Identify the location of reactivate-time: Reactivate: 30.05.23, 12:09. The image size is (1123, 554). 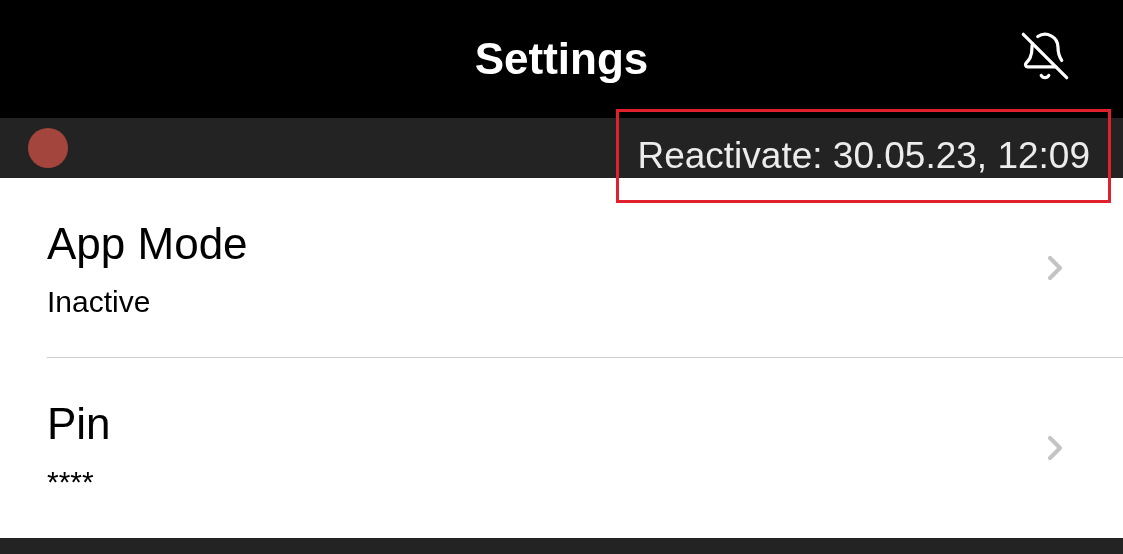
(863, 156).